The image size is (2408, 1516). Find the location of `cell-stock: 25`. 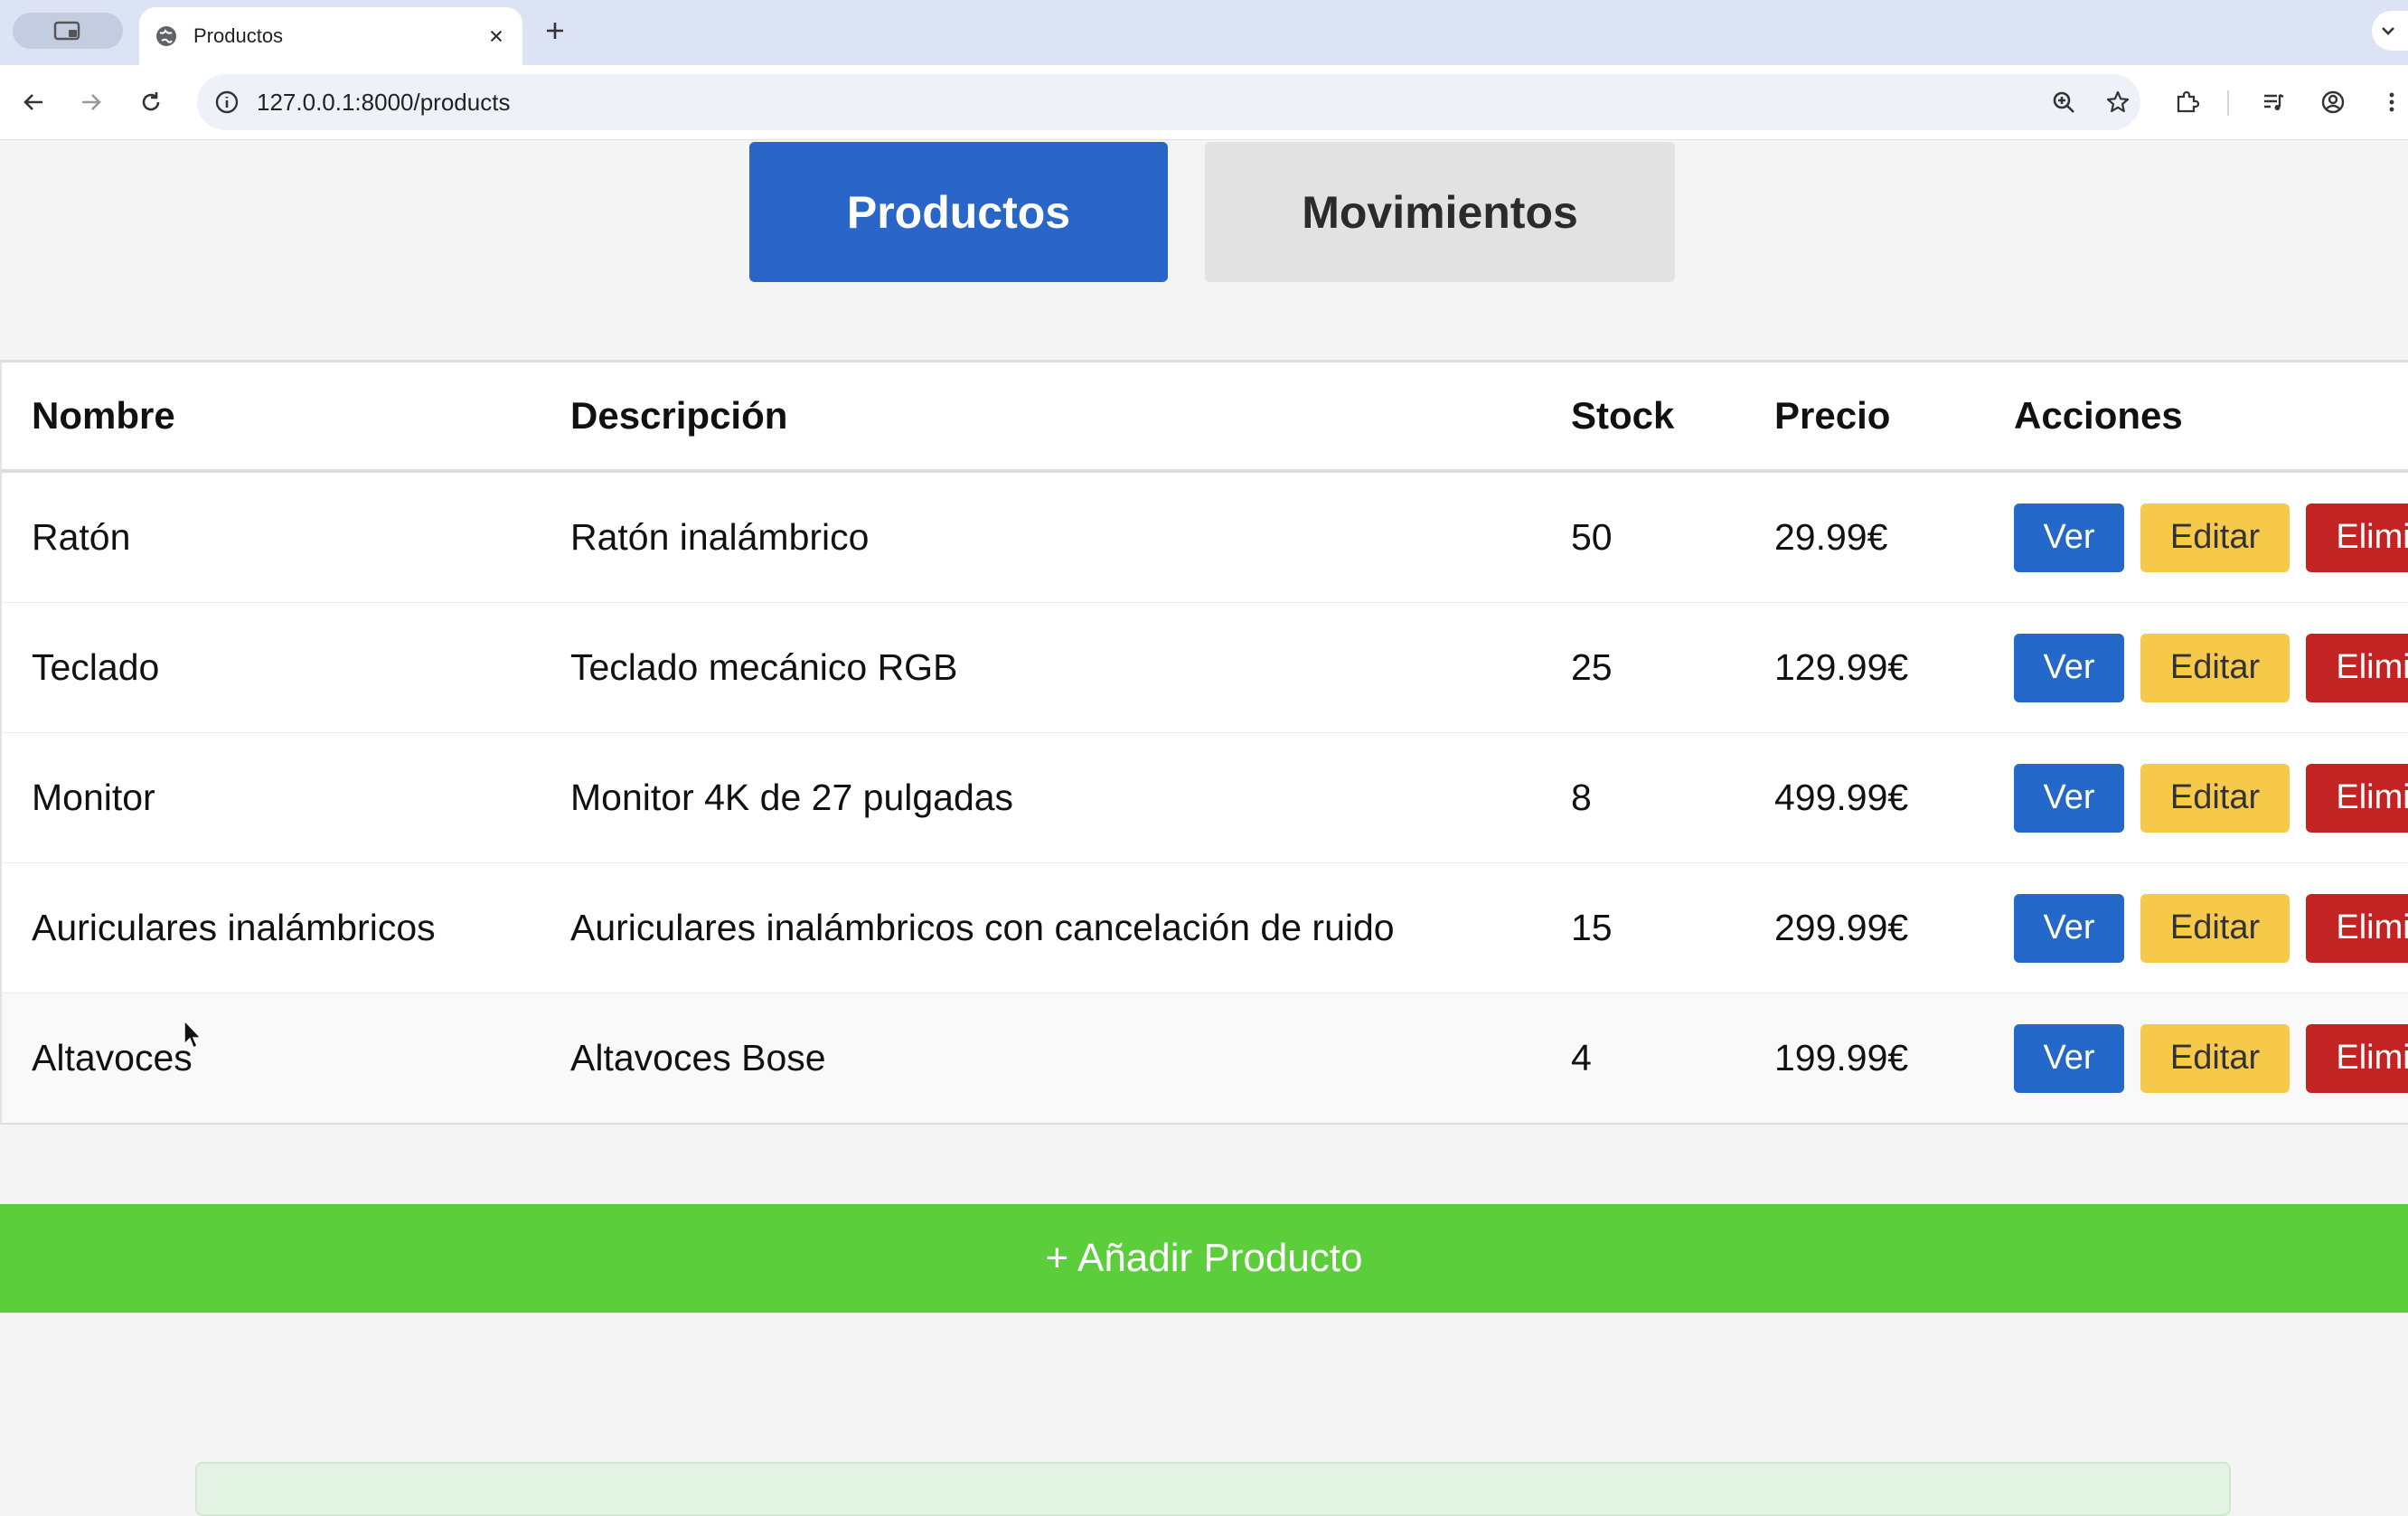

cell-stock: 25 is located at coordinates (1643, 667).